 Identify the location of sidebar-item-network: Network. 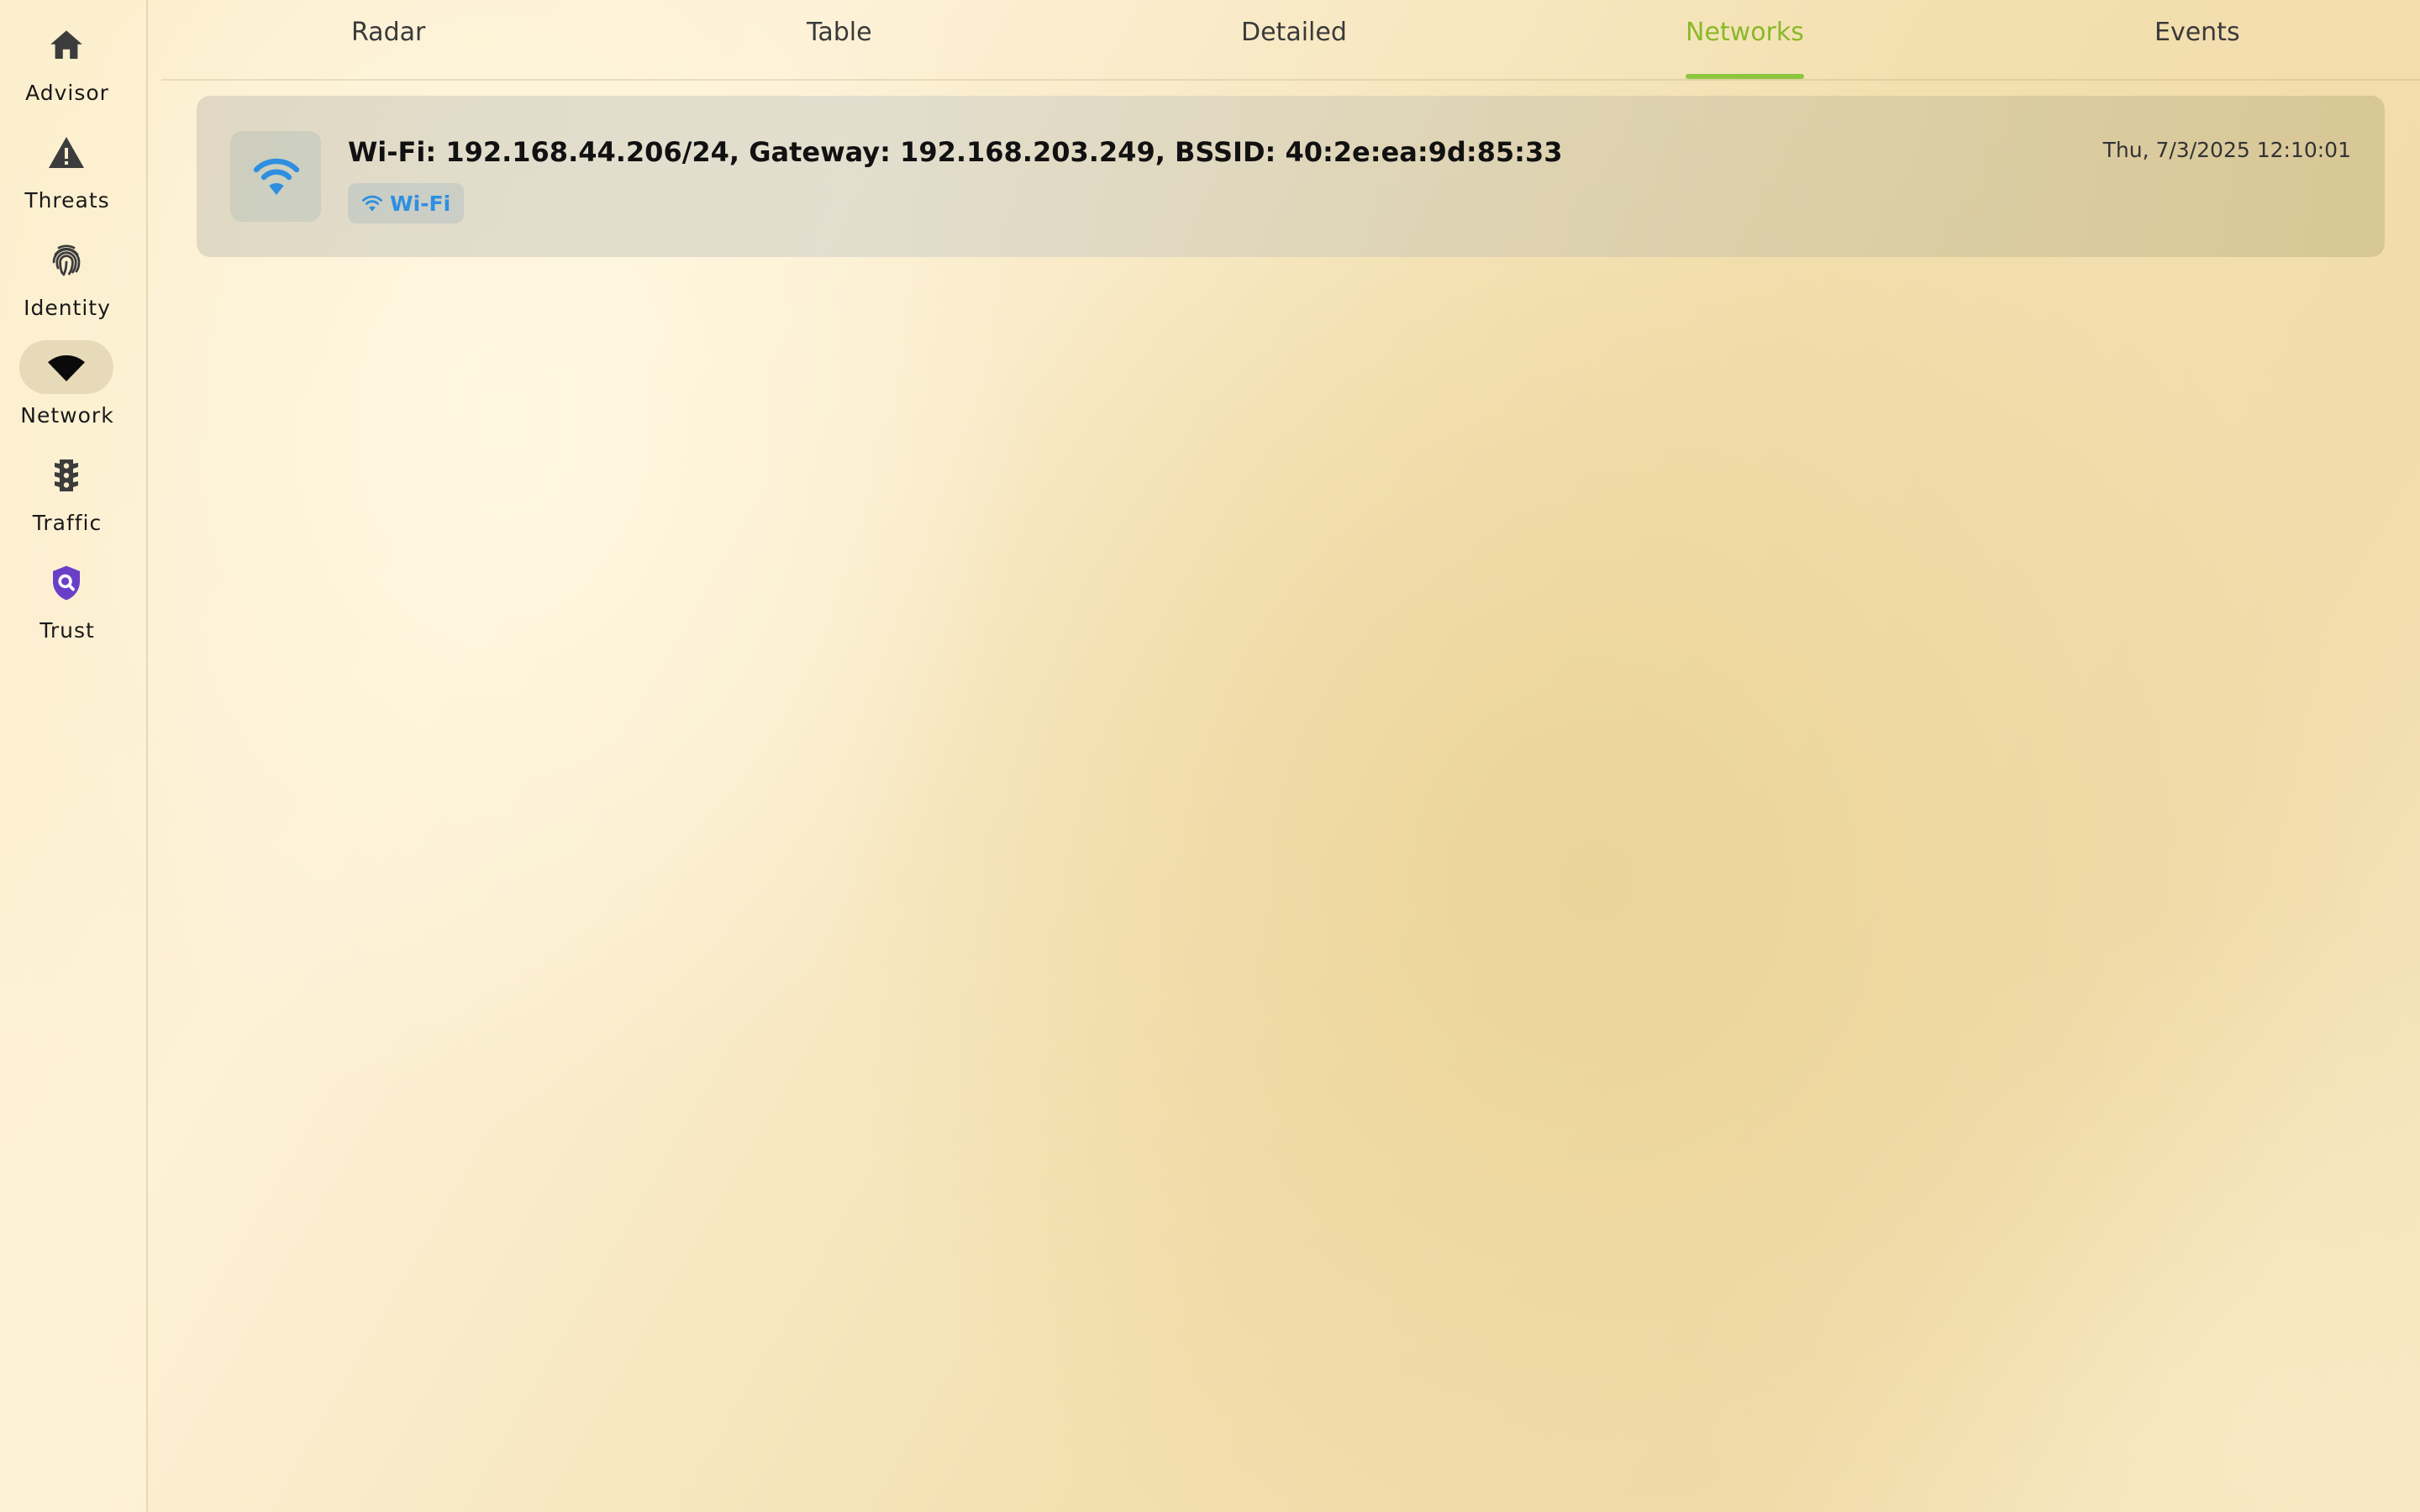
(67, 389).